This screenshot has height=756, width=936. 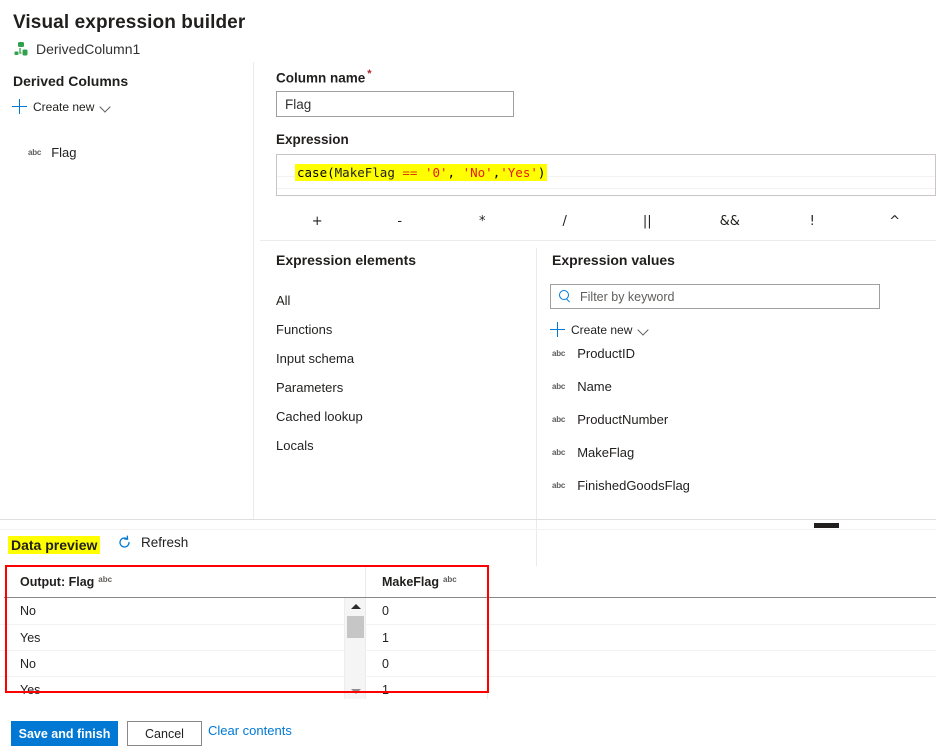 I want to click on refresh-button: Refresh, so click(x=152, y=542).